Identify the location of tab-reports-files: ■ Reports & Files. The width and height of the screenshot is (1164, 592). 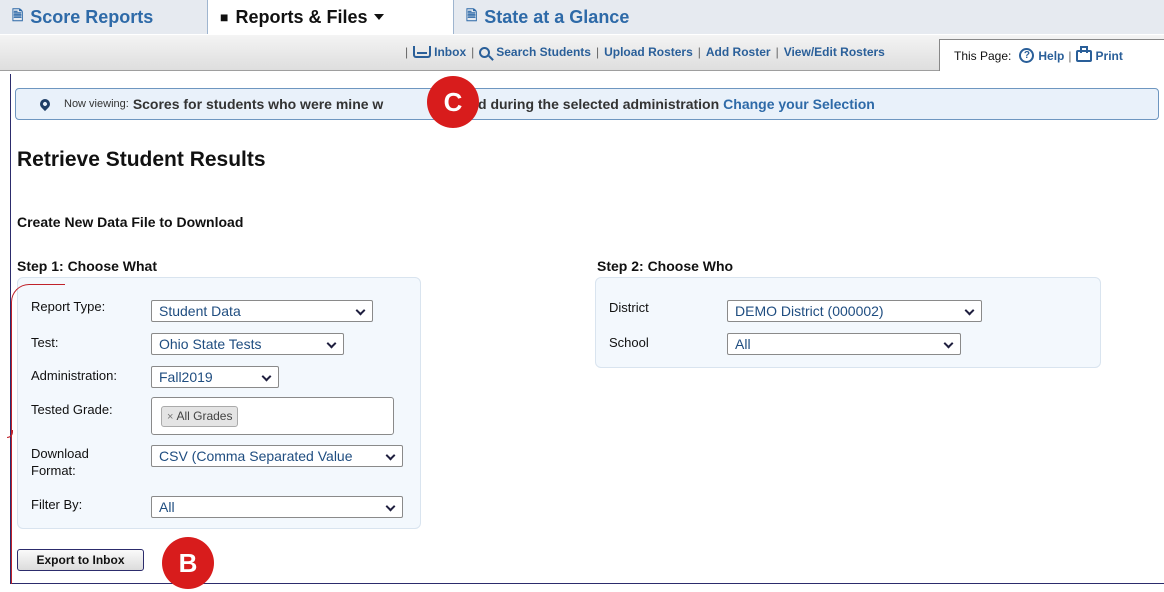
(331, 17).